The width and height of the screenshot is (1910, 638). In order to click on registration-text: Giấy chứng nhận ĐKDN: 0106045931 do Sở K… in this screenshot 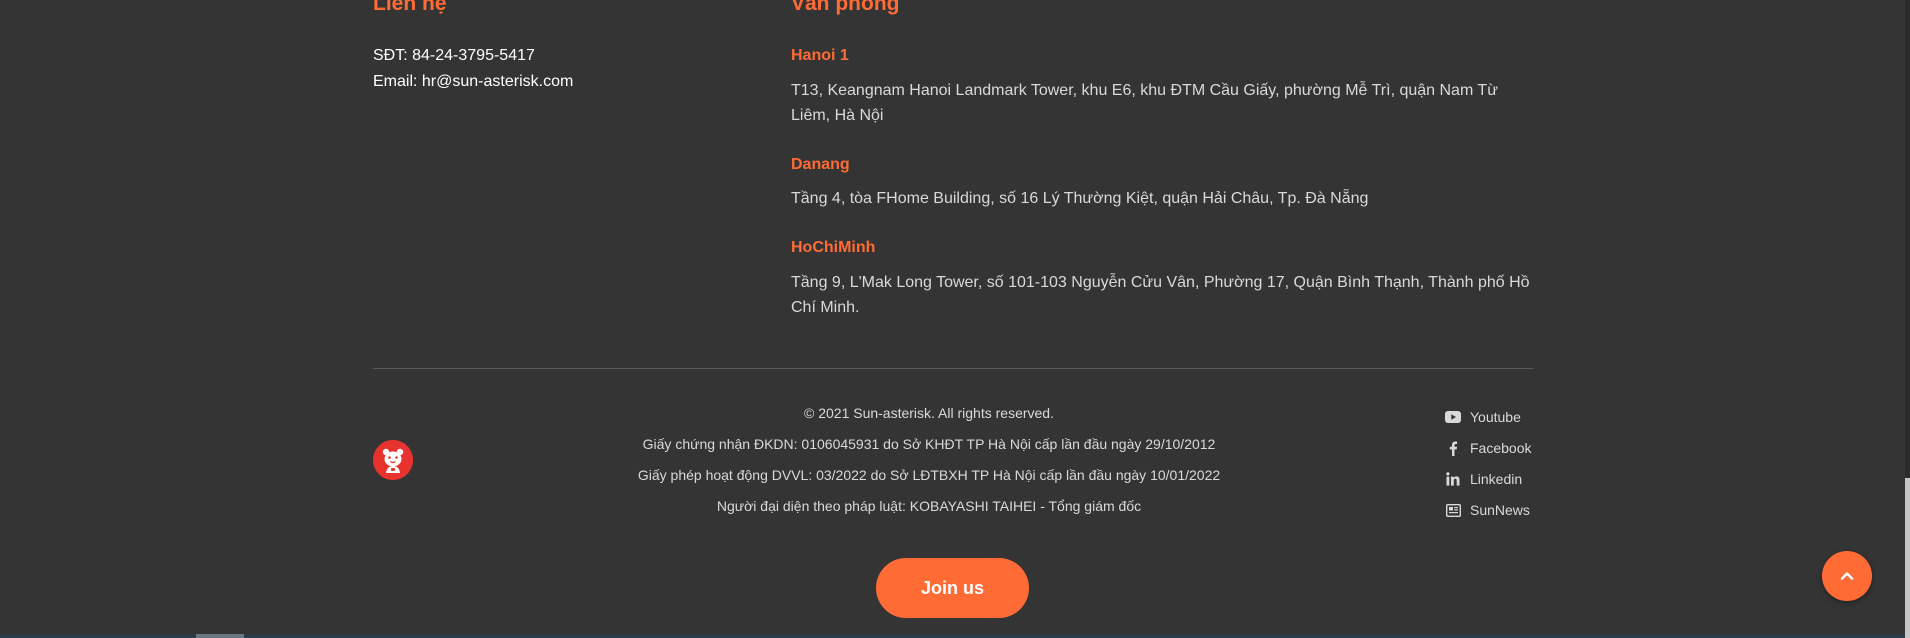, I will do `click(929, 444)`.